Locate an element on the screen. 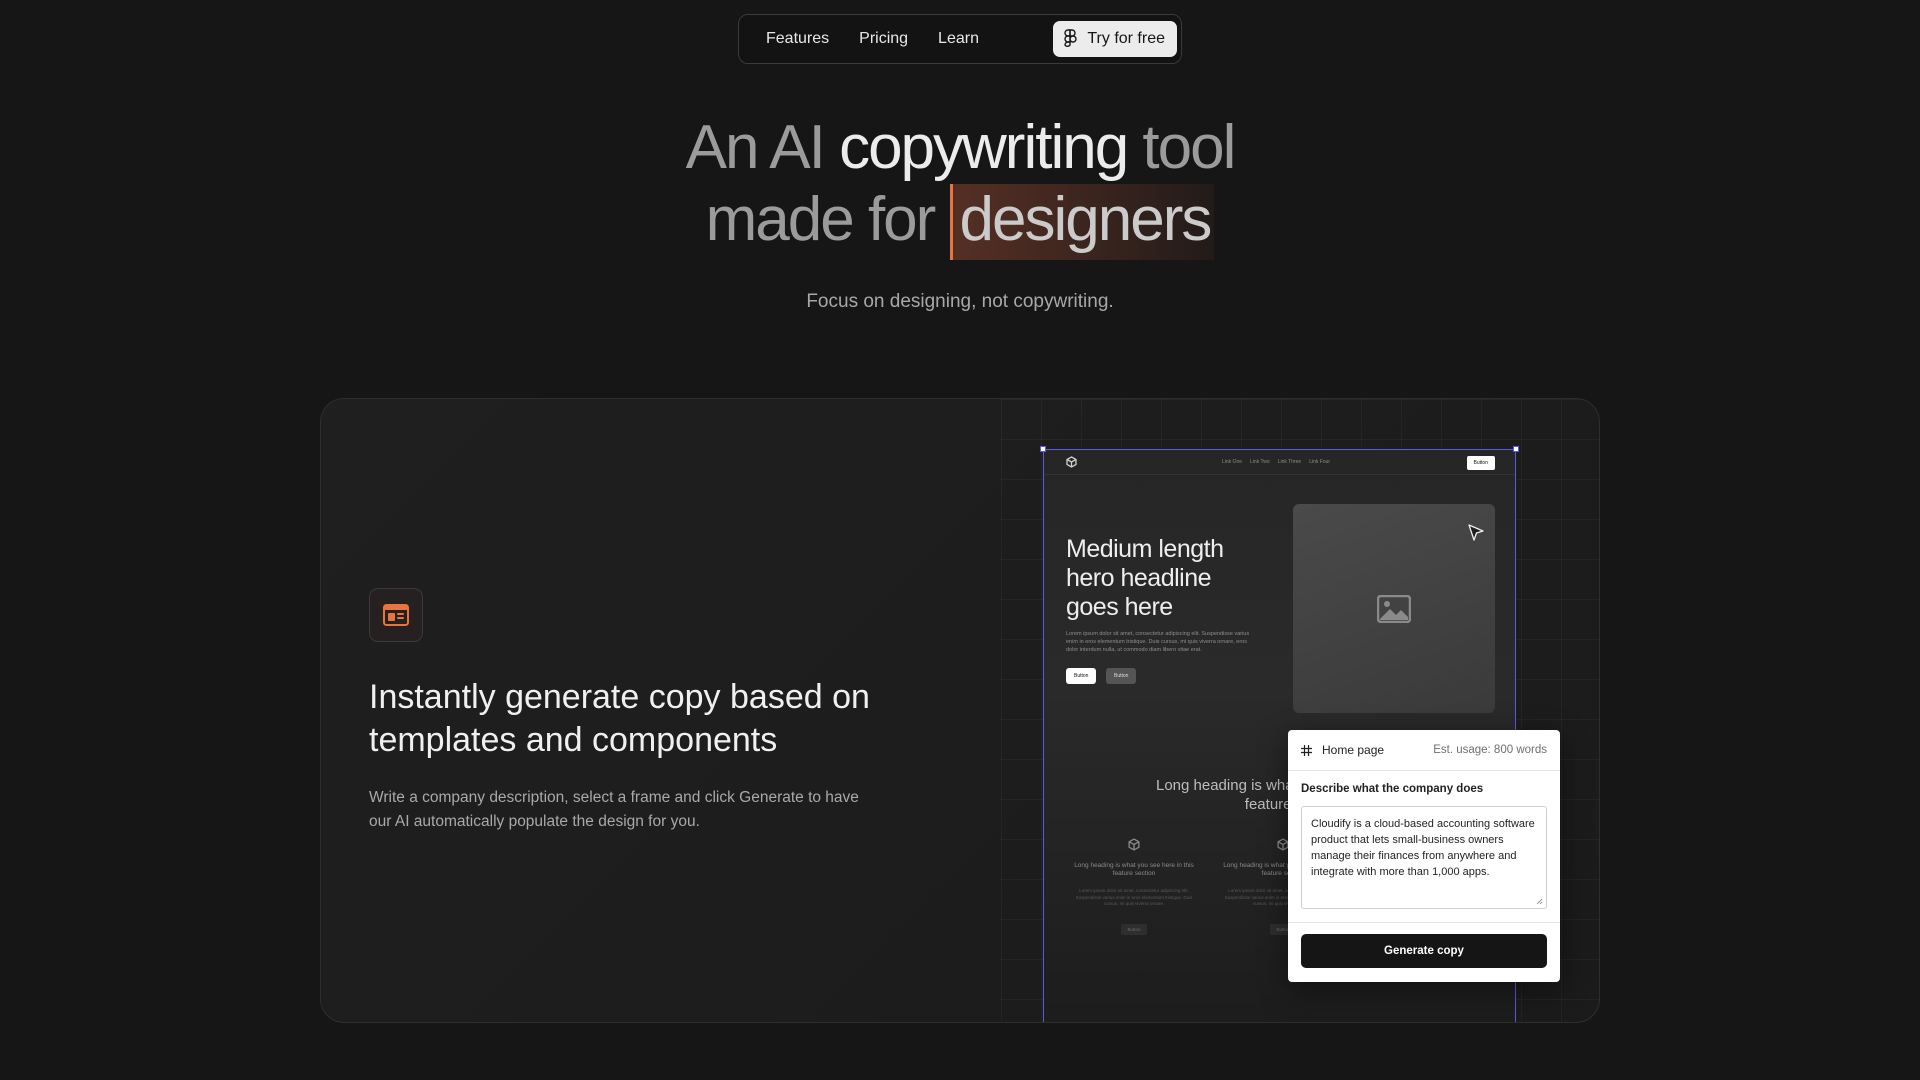 Image resolution: width=1920 pixels, height=1080 pixels. hero-highlight: designers is located at coordinates (1082, 222).